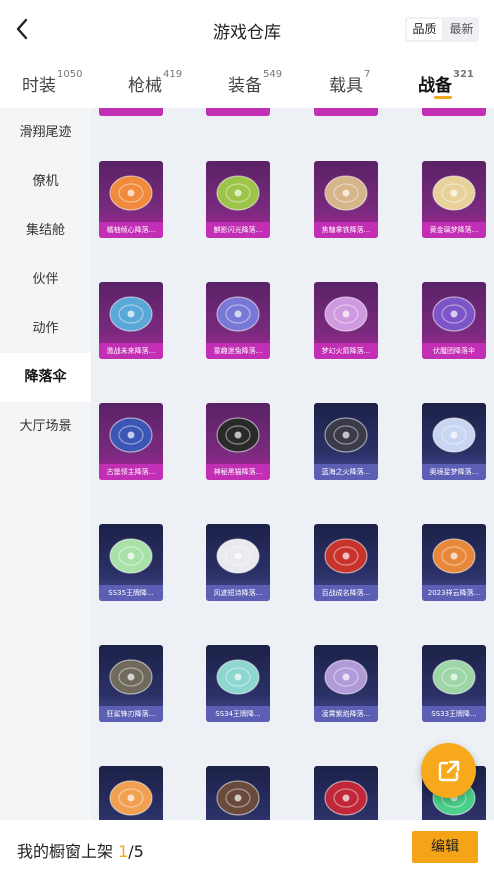 The height and width of the screenshot is (875, 494). I want to click on showcase-label: 我的橱窗上架 1/5, so click(80, 850).